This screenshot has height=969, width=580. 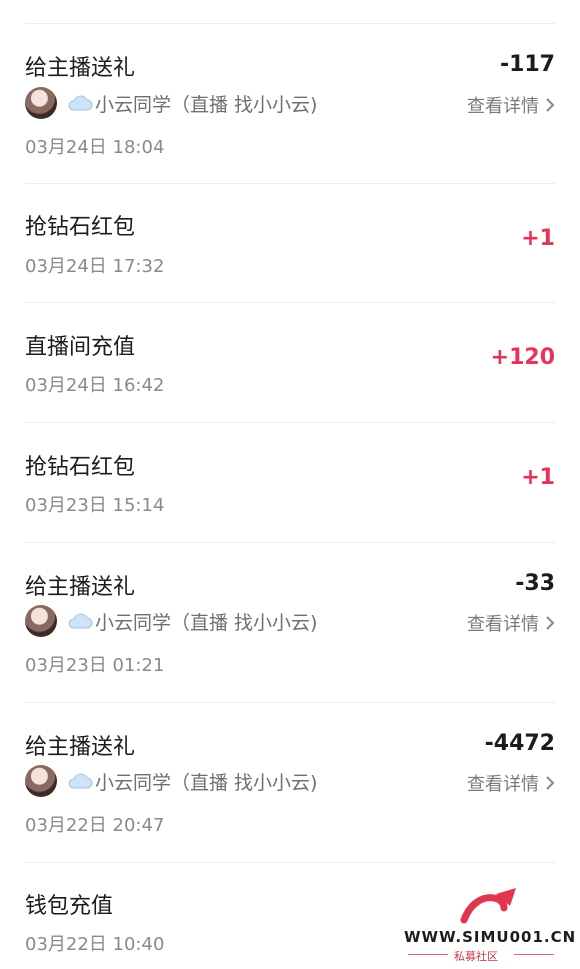 What do you see at coordinates (69, 906) in the screenshot?
I see `transaction-title: 钱包充值` at bounding box center [69, 906].